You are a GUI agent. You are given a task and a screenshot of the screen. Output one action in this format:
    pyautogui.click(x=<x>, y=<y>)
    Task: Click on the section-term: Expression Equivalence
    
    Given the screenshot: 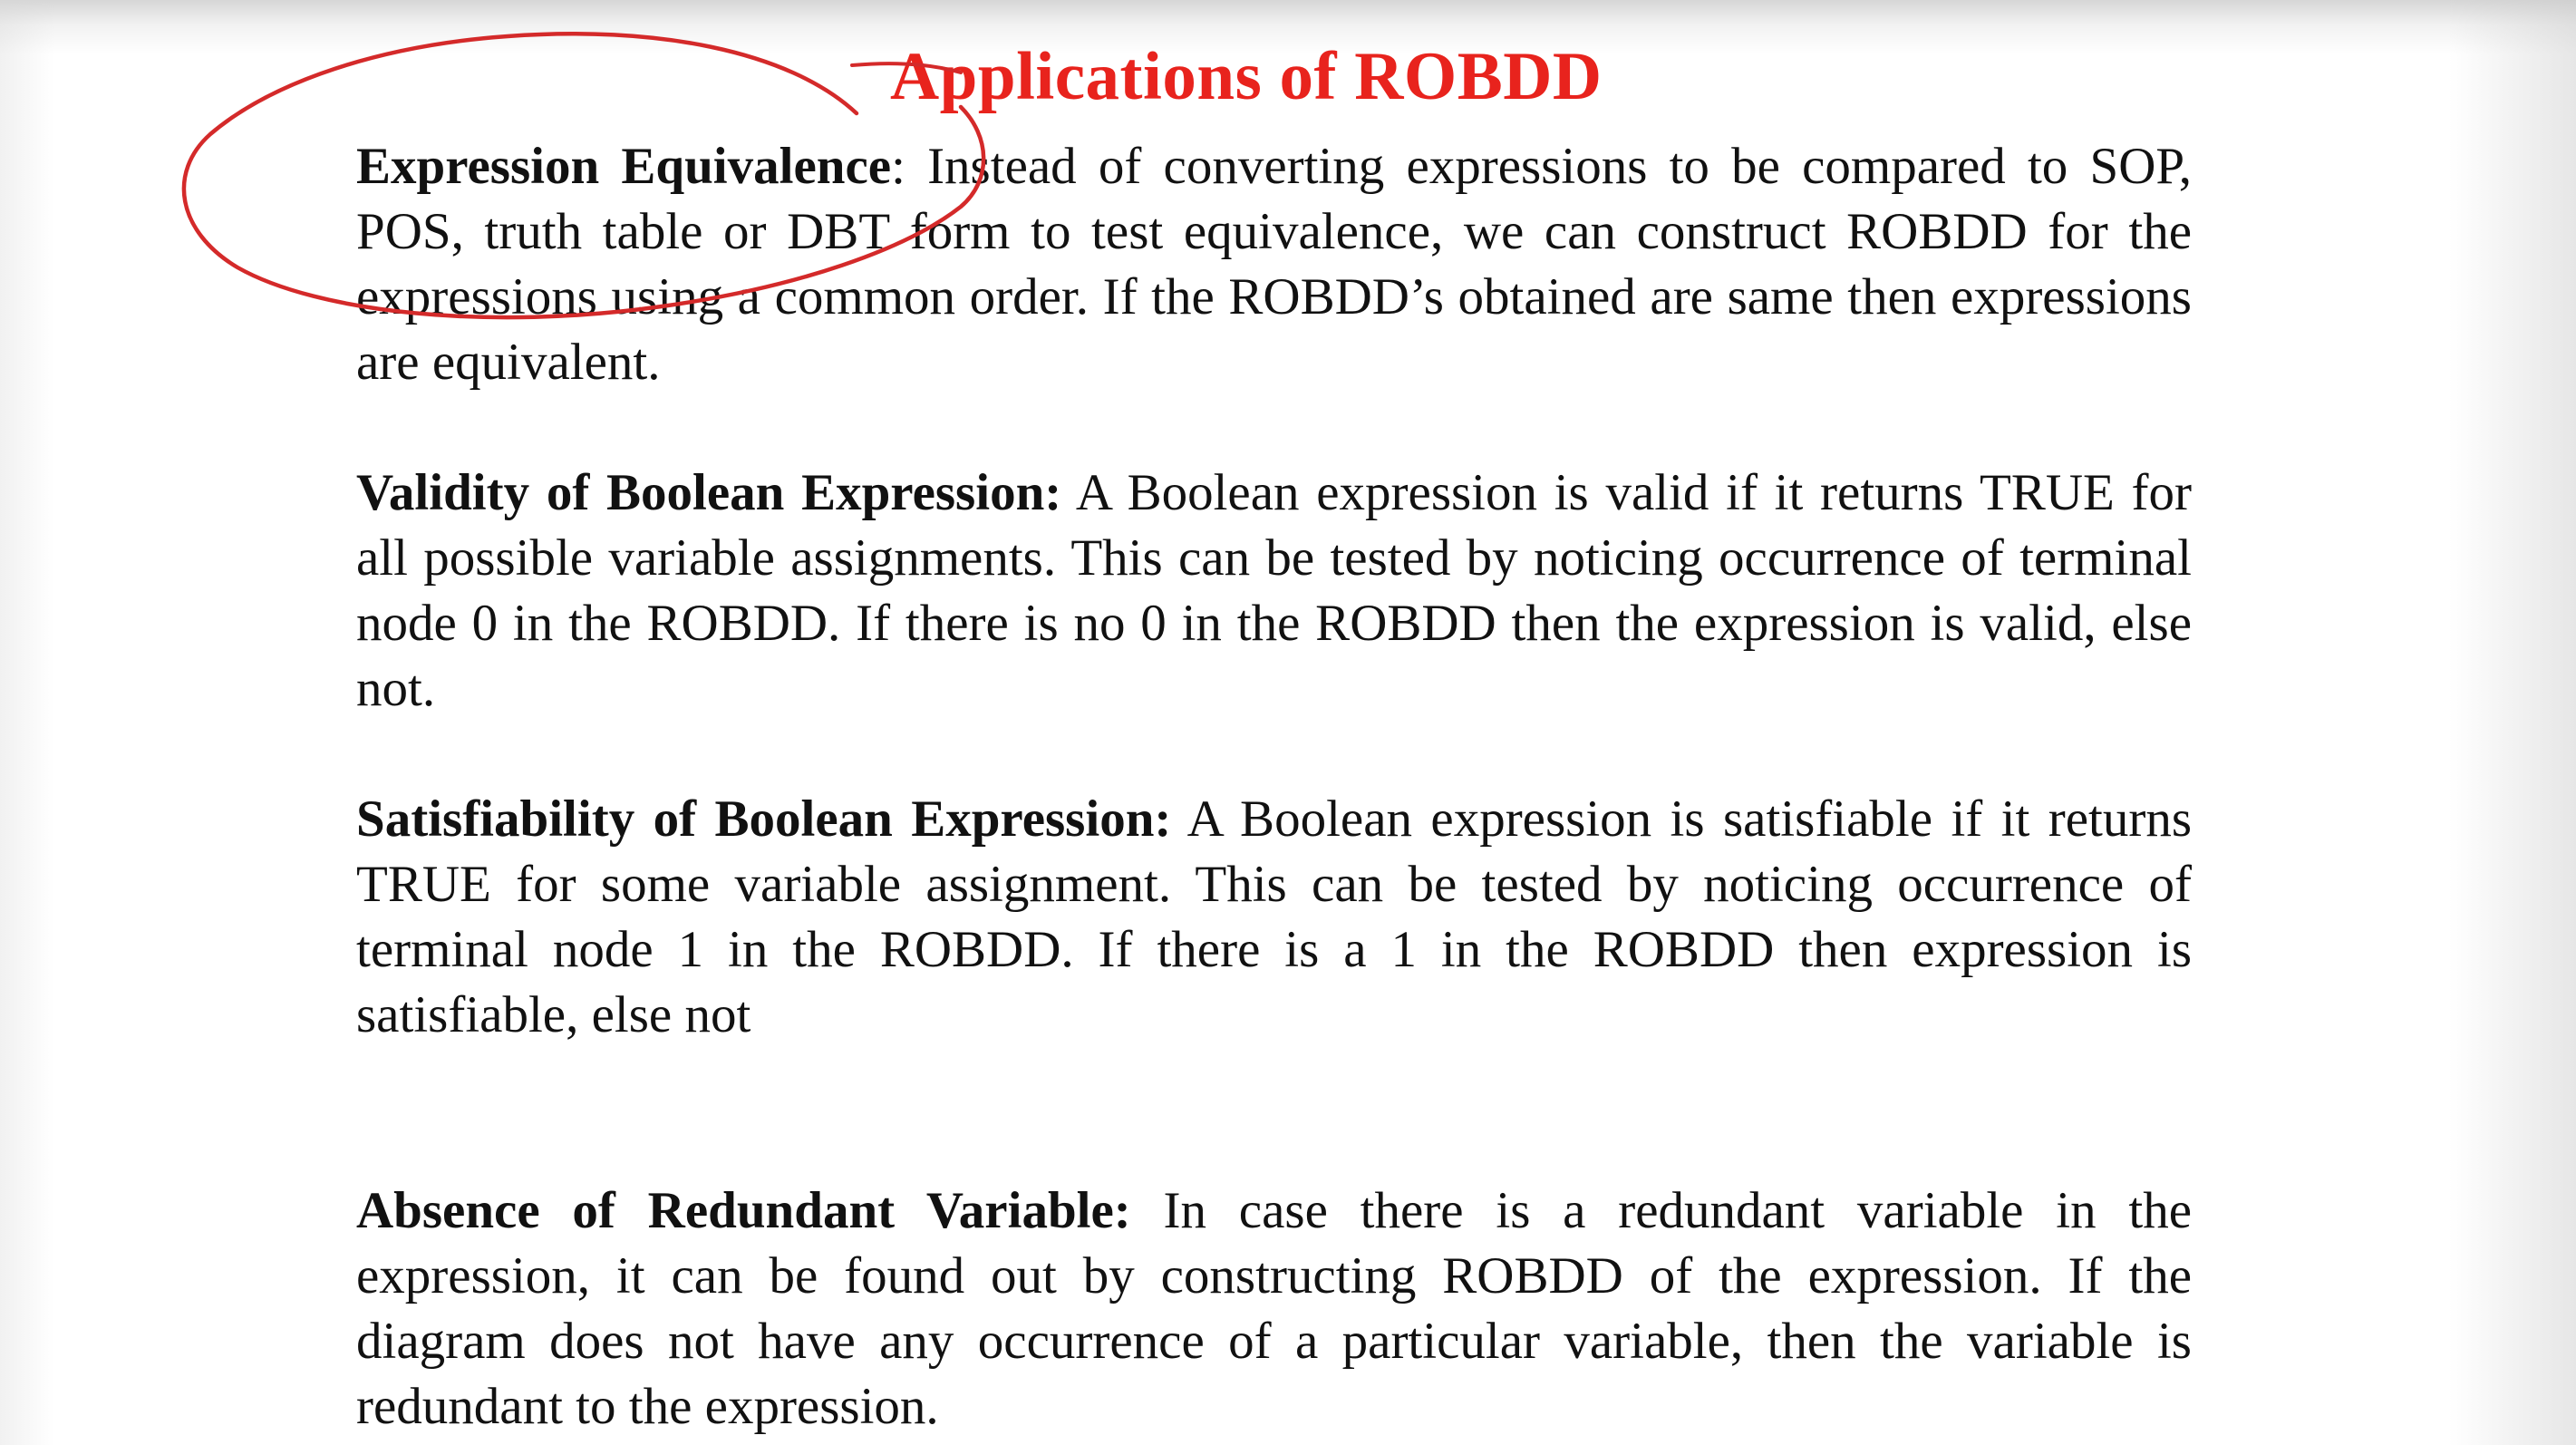 What is the action you would take?
    pyautogui.click(x=624, y=167)
    